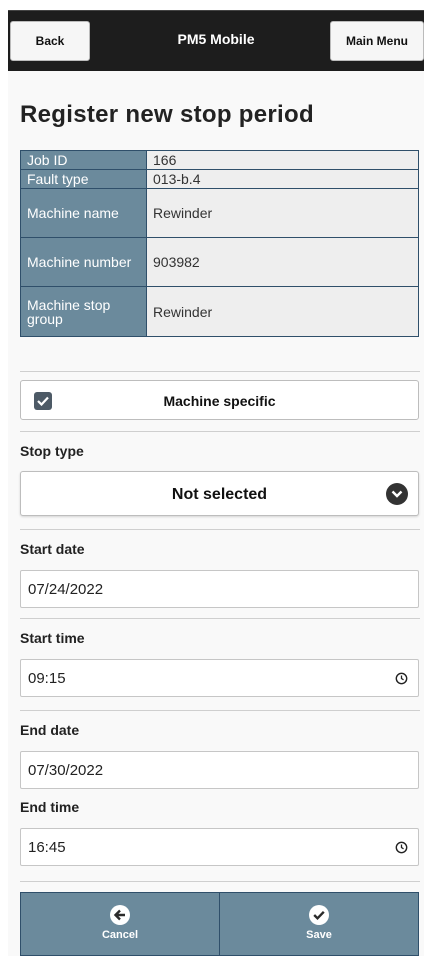  I want to click on end-time-value: 16:45, so click(47, 847).